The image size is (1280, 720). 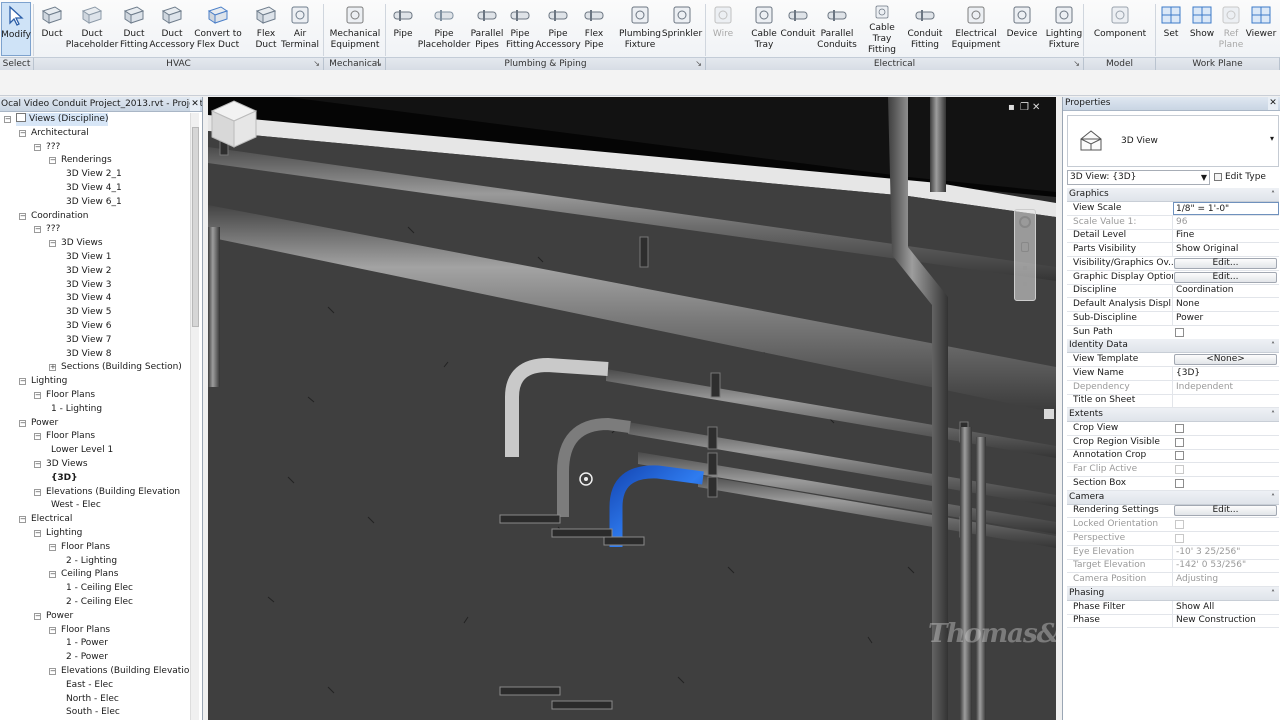 I want to click on tree-leaf: 3D View 2, so click(x=88, y=271).